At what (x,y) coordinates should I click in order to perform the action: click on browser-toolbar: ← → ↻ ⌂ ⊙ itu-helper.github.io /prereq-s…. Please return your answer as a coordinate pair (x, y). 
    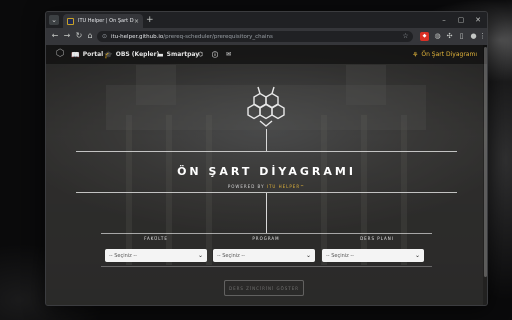
    Looking at the image, I should click on (266, 36).